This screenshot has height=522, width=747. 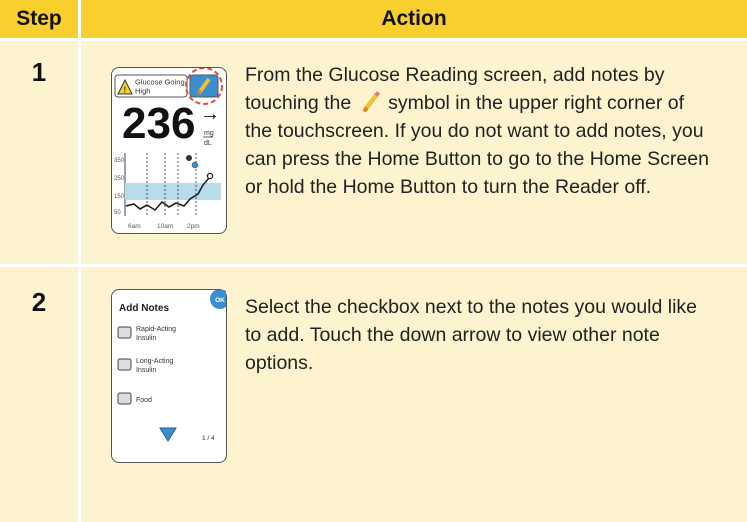 I want to click on header-action-label: Action, so click(x=414, y=18).